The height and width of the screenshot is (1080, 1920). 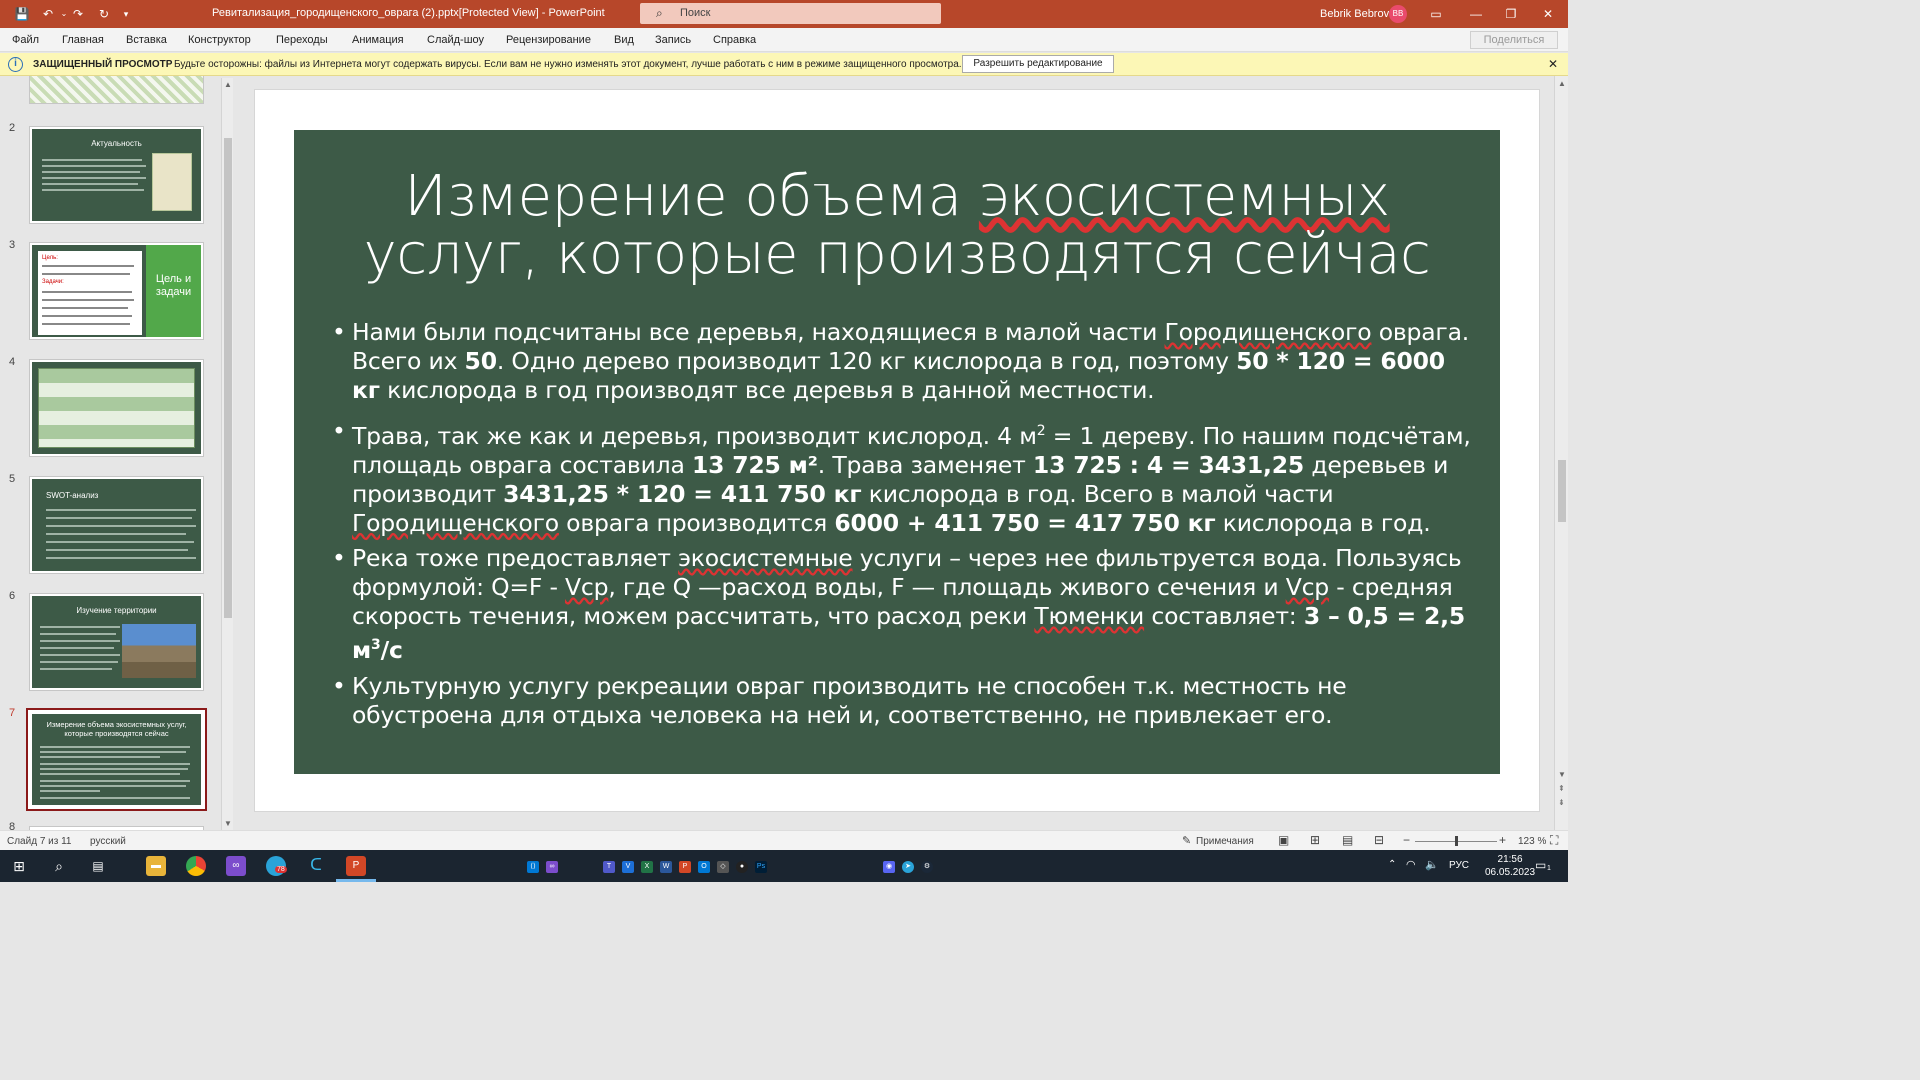 I want to click on slide-scrollbar: ▲ ▼ ⇞ ⇟, so click(x=1561, y=453).